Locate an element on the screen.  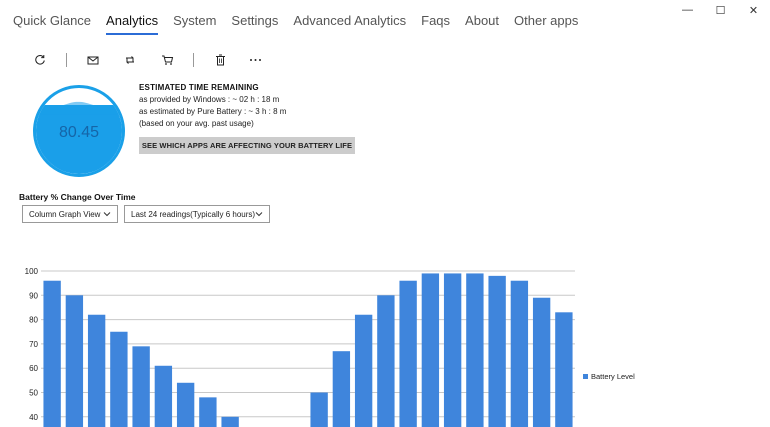
y-tick-label: 70 is located at coordinates (33, 344).